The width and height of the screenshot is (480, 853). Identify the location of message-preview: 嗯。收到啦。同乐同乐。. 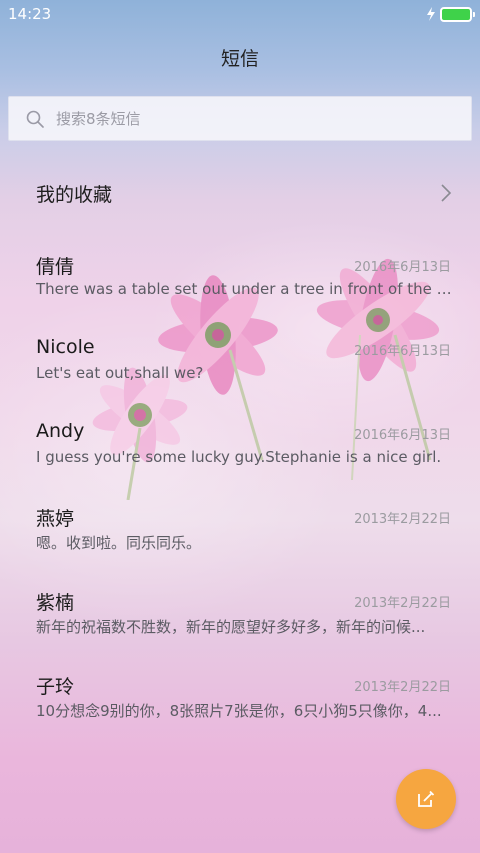
(119, 543).